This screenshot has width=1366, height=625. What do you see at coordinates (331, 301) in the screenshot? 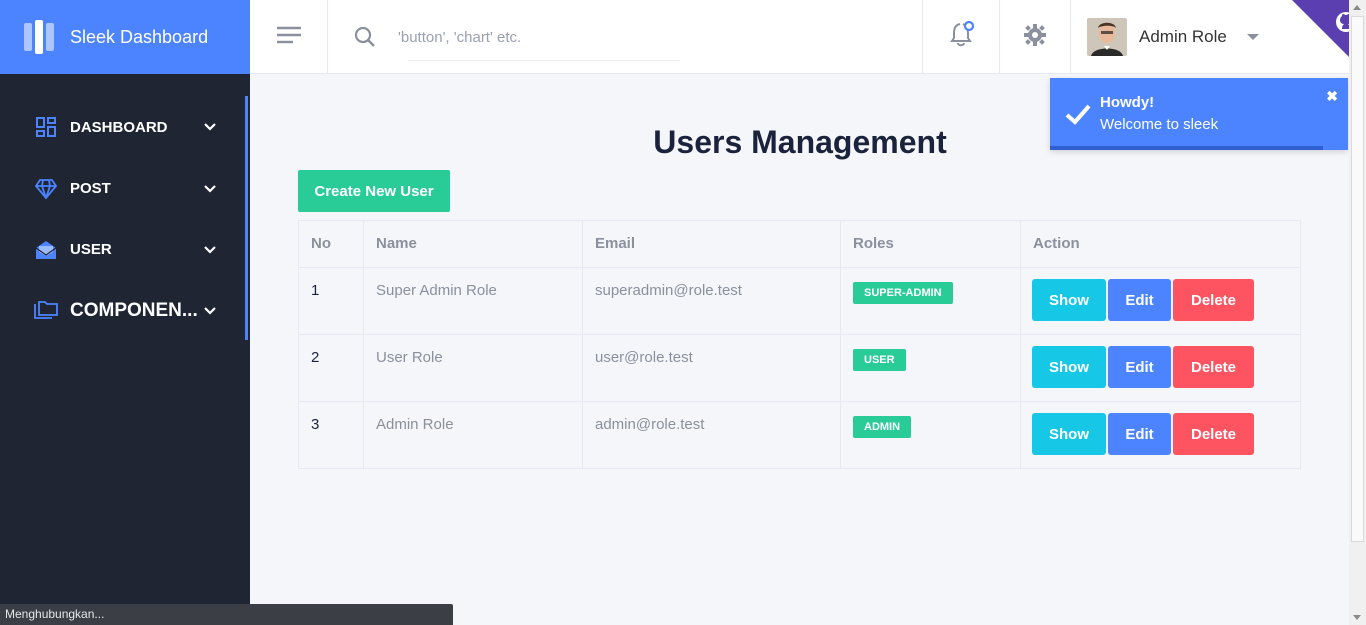
I see `cell-no: 1` at bounding box center [331, 301].